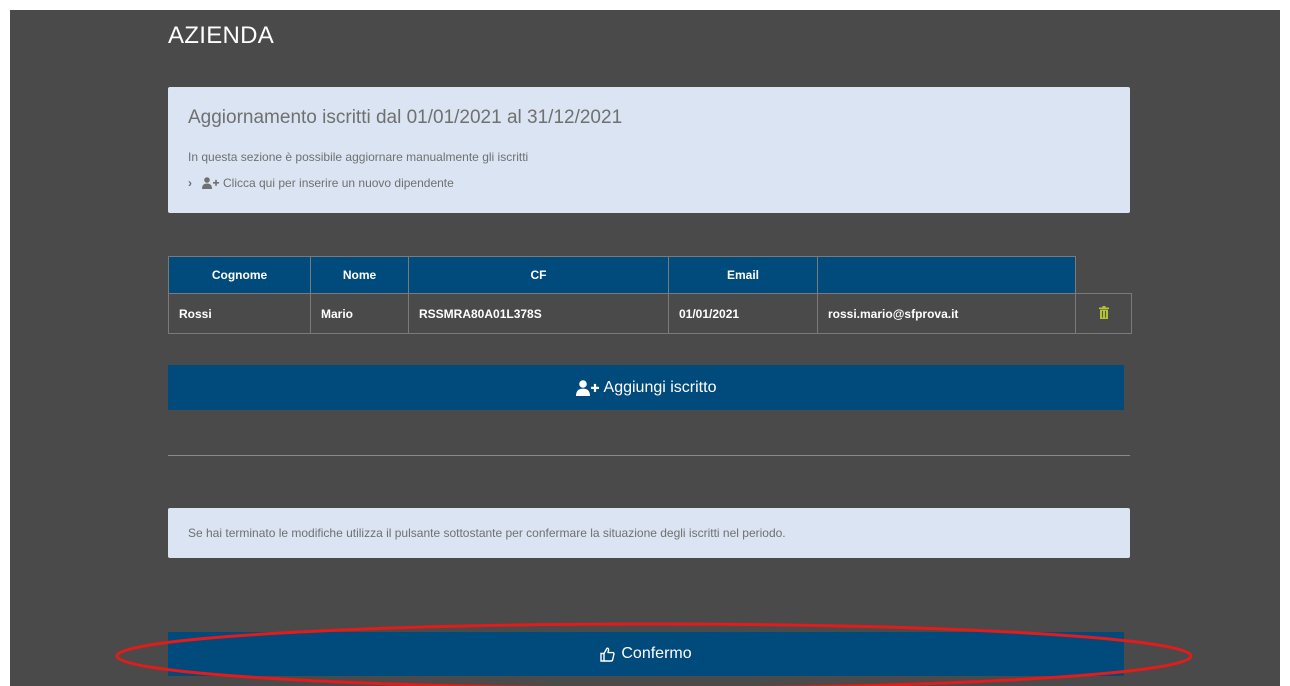 The width and height of the screenshot is (1290, 686). I want to click on column-header-cf: CF, so click(538, 275).